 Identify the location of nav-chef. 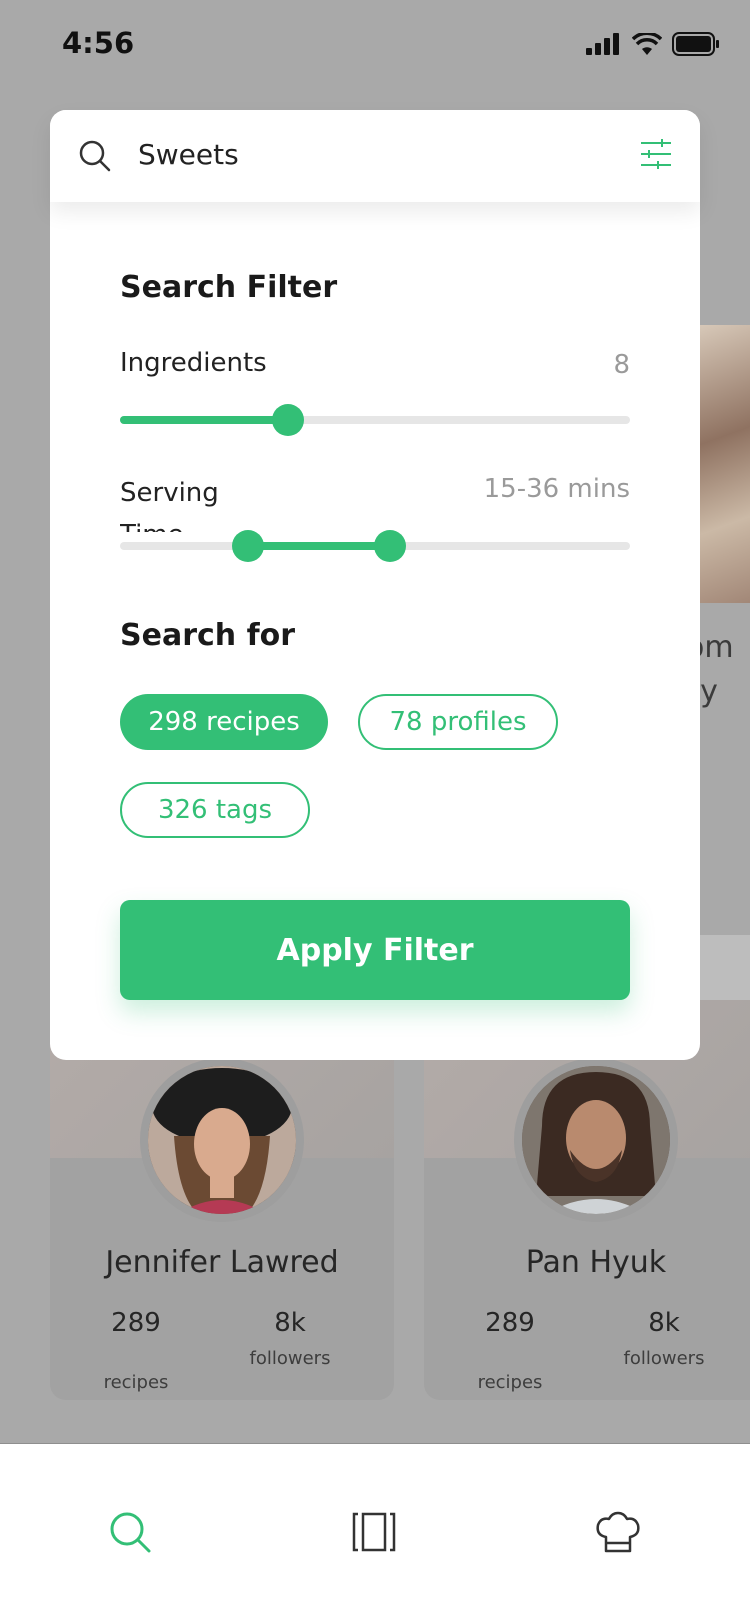
(618, 1532).